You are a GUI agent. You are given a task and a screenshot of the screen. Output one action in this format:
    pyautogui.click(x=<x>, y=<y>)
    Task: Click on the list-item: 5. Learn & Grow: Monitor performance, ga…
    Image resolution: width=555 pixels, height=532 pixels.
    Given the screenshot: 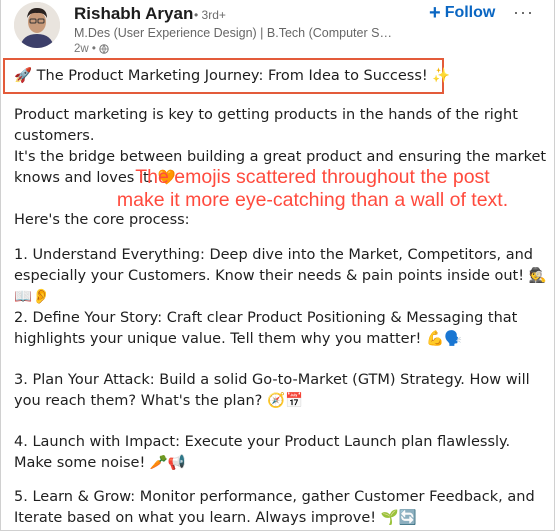 What is the action you would take?
    pyautogui.click(x=274, y=507)
    